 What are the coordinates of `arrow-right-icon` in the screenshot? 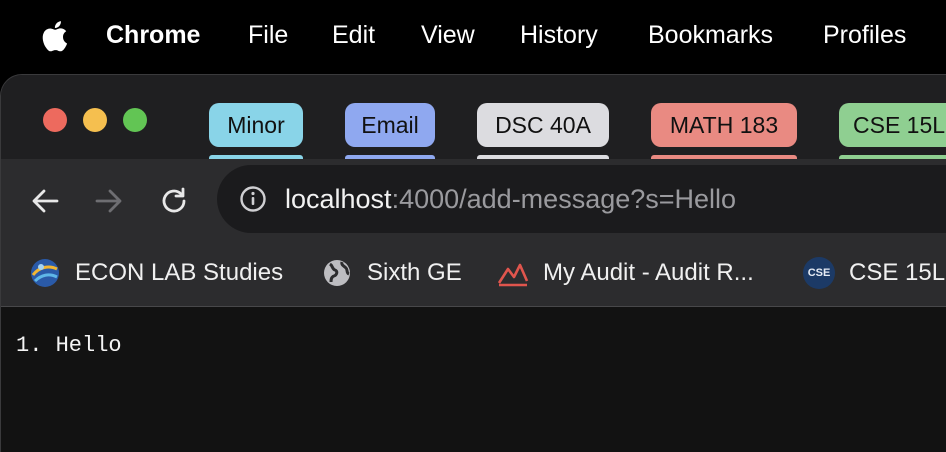 It's located at (108, 201).